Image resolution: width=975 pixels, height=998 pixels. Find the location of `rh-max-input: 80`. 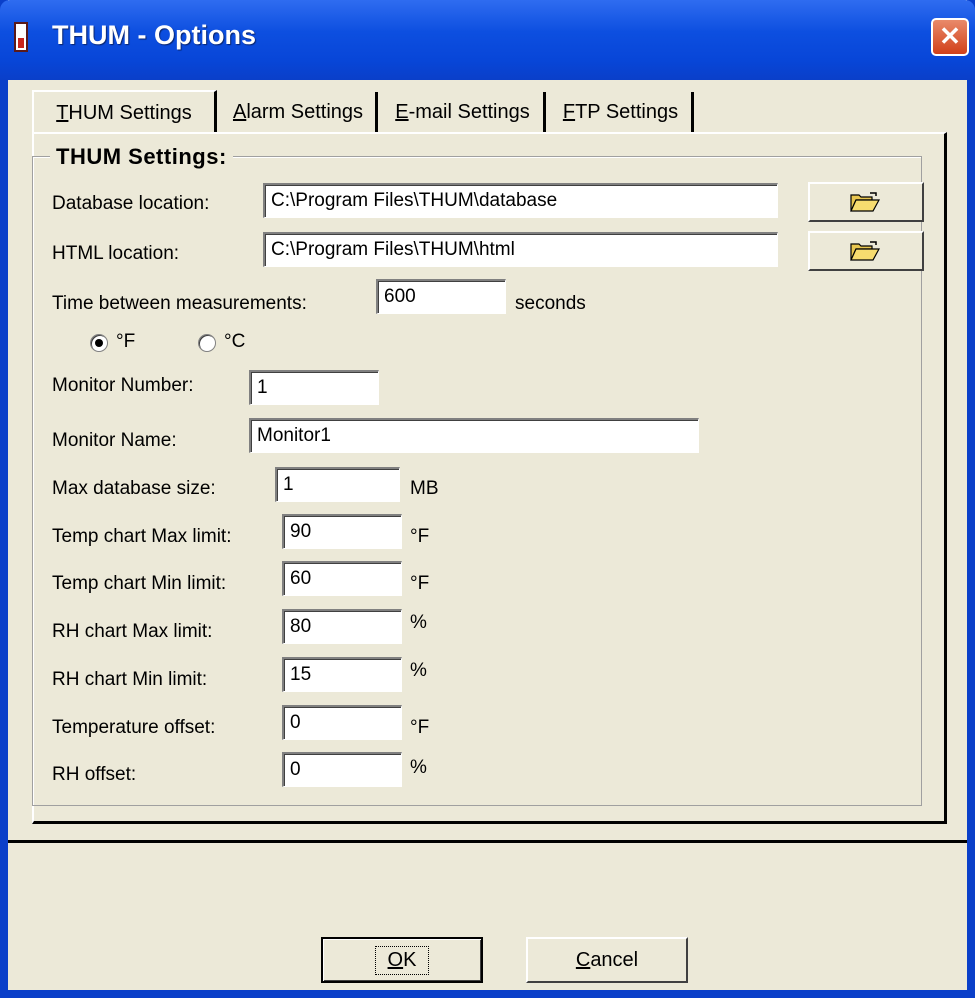

rh-max-input: 80 is located at coordinates (342, 626).